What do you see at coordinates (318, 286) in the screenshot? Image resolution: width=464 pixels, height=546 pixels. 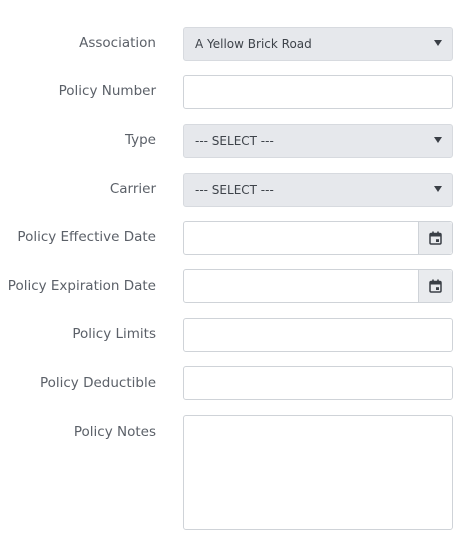 I see `expiration-date-input` at bounding box center [318, 286].